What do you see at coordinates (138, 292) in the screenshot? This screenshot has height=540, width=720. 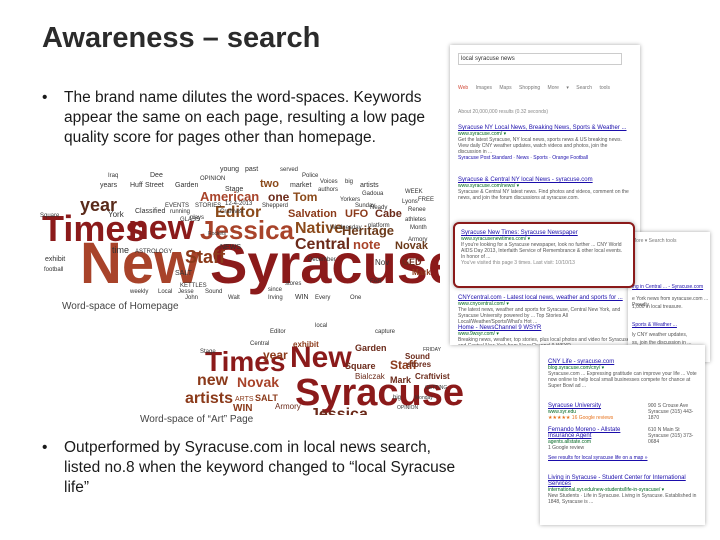 I see `cloud-word: weekly` at bounding box center [138, 292].